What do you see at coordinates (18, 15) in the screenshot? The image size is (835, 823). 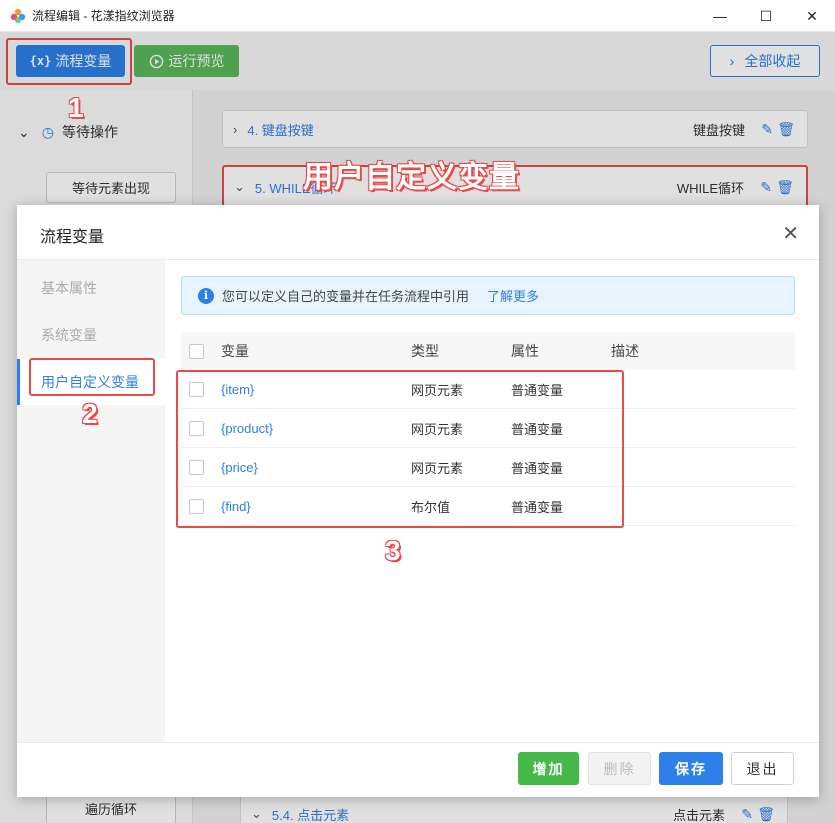 I see `app-logo-icon` at bounding box center [18, 15].